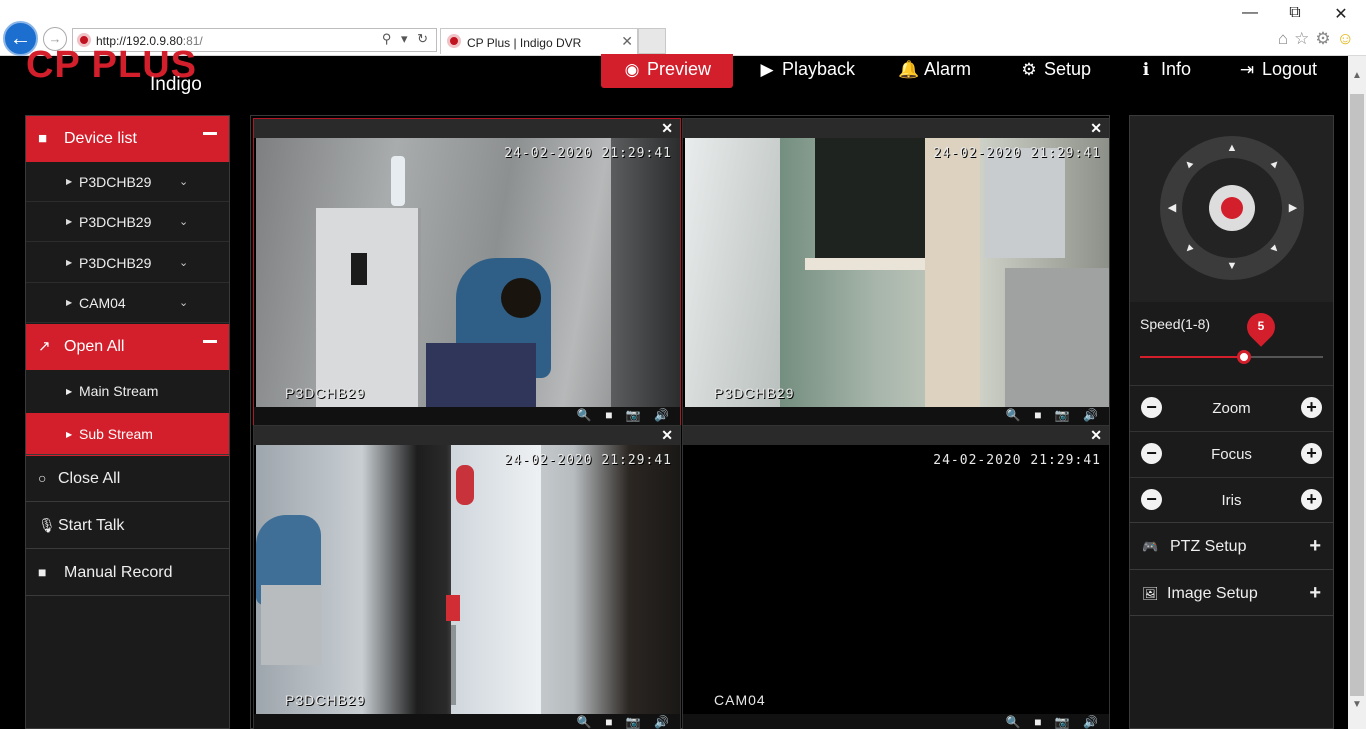 The height and width of the screenshot is (729, 1366). I want to click on focus-label: Focus, so click(1231, 454).